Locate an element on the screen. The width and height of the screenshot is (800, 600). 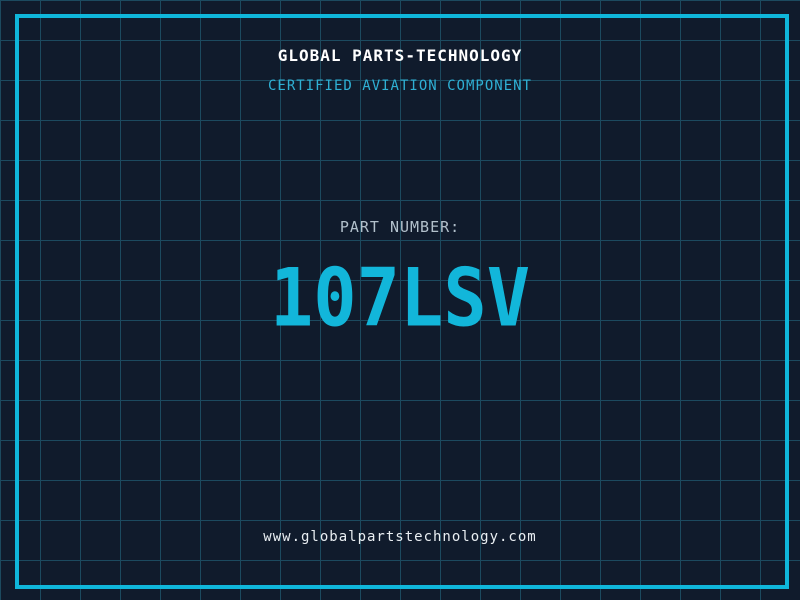
page-title: GLOBAL PARTS-TECHNOLOGY is located at coordinates (400, 55).